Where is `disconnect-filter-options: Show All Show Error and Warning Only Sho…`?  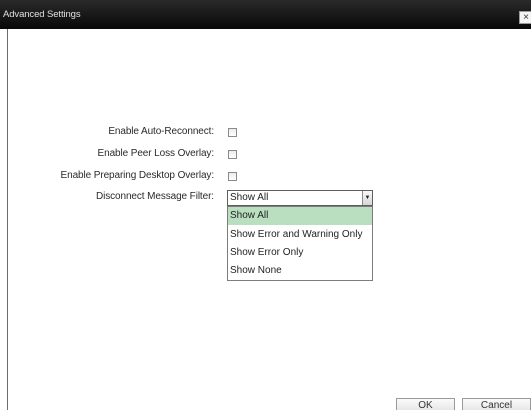 disconnect-filter-options: Show All Show Error and Warning Only Sho… is located at coordinates (300, 243).